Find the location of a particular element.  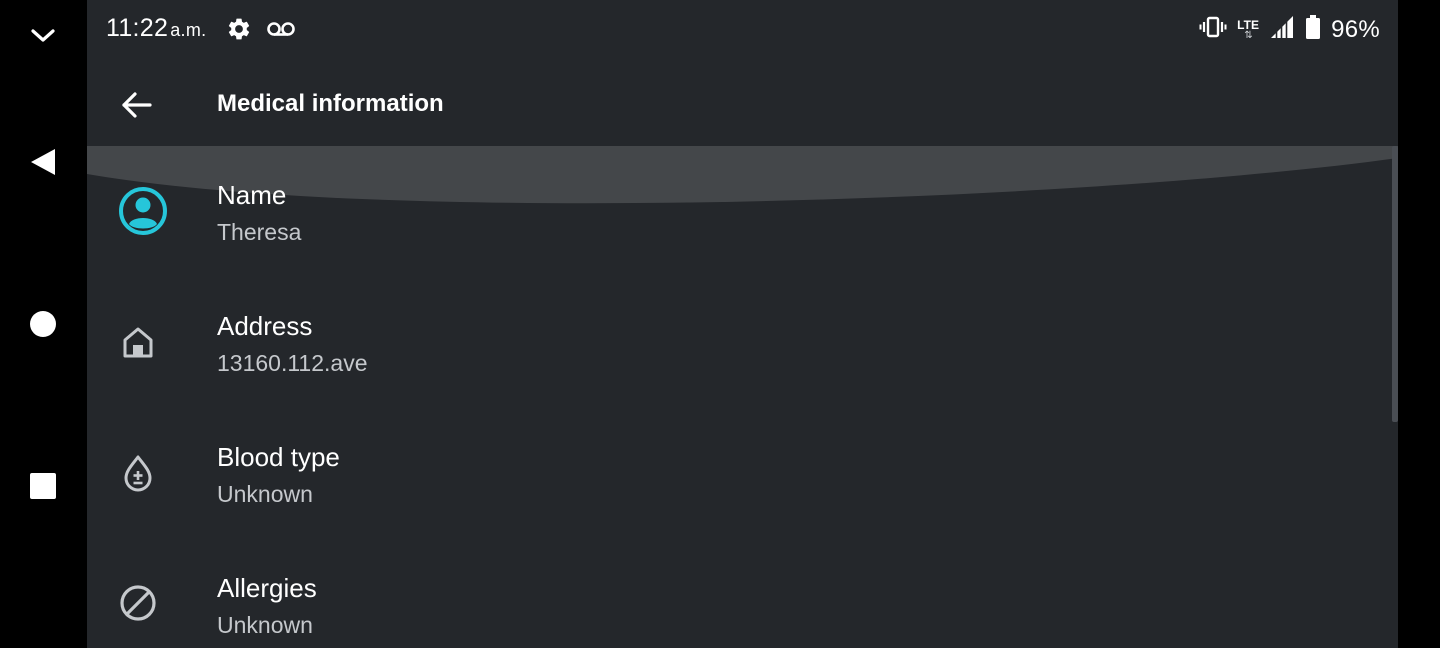

back-button is located at coordinates (136, 105).